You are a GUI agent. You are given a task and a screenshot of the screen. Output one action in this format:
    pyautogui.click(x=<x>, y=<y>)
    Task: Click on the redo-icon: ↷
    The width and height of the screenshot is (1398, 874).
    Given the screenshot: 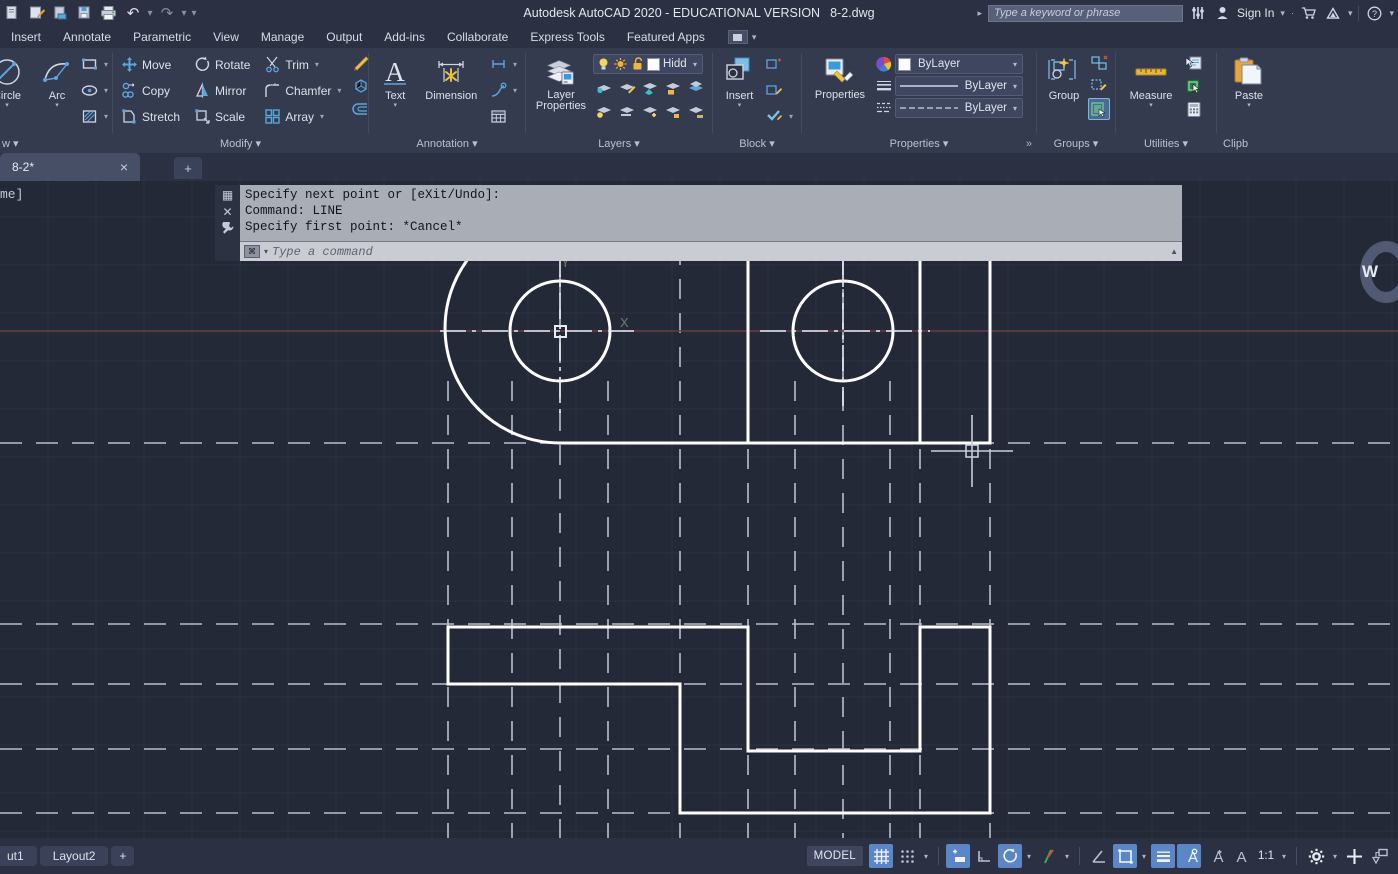 What is the action you would take?
    pyautogui.click(x=167, y=13)
    